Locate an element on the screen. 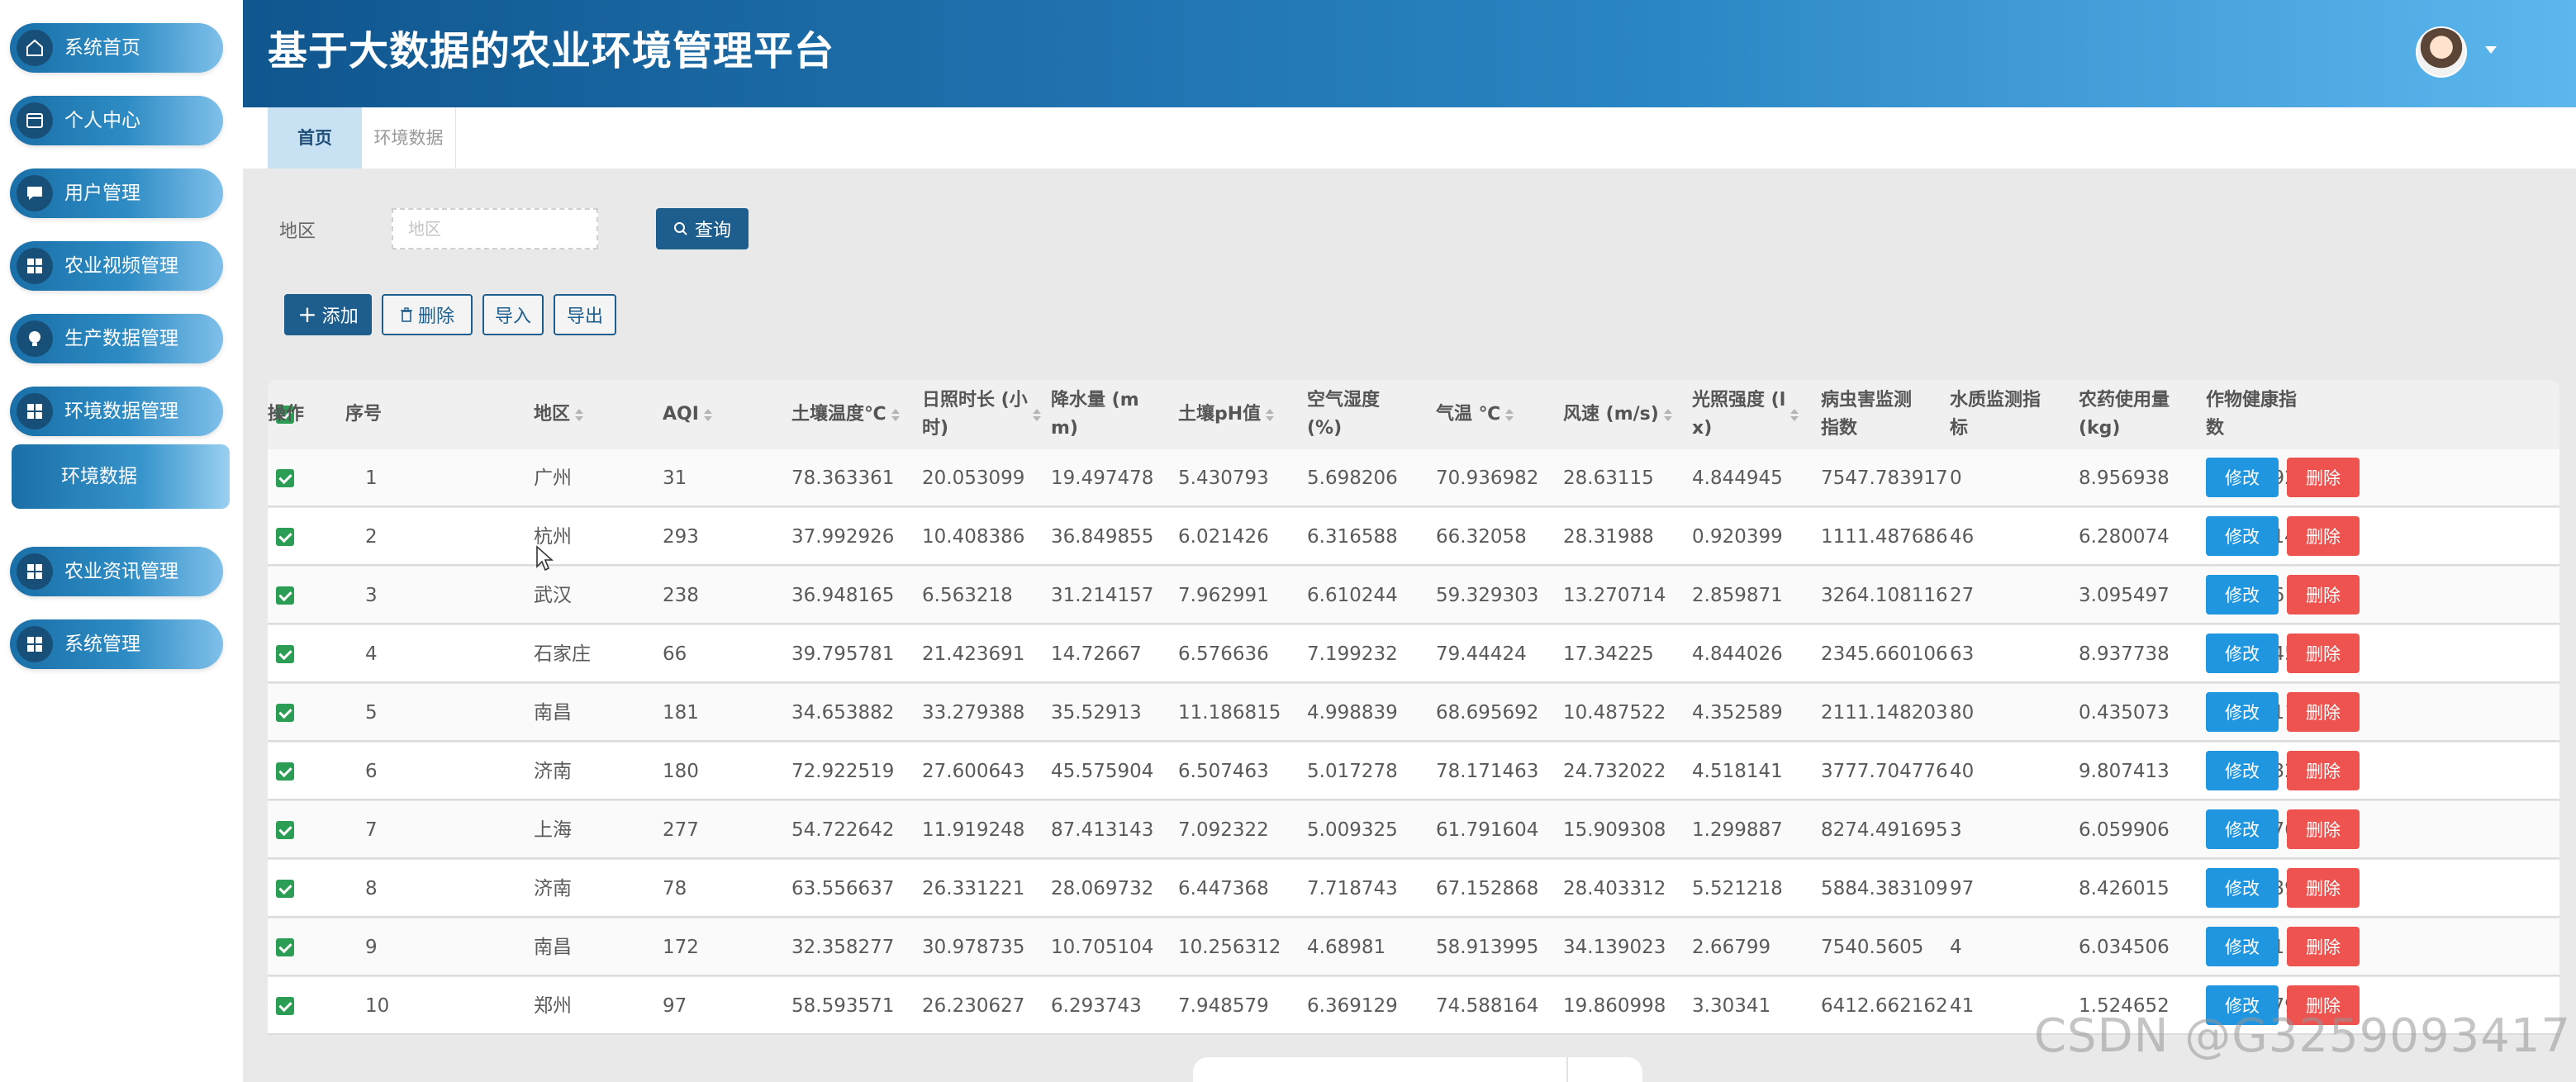  cell-pest-index: 3264.108116 is located at coordinates (1884, 595).